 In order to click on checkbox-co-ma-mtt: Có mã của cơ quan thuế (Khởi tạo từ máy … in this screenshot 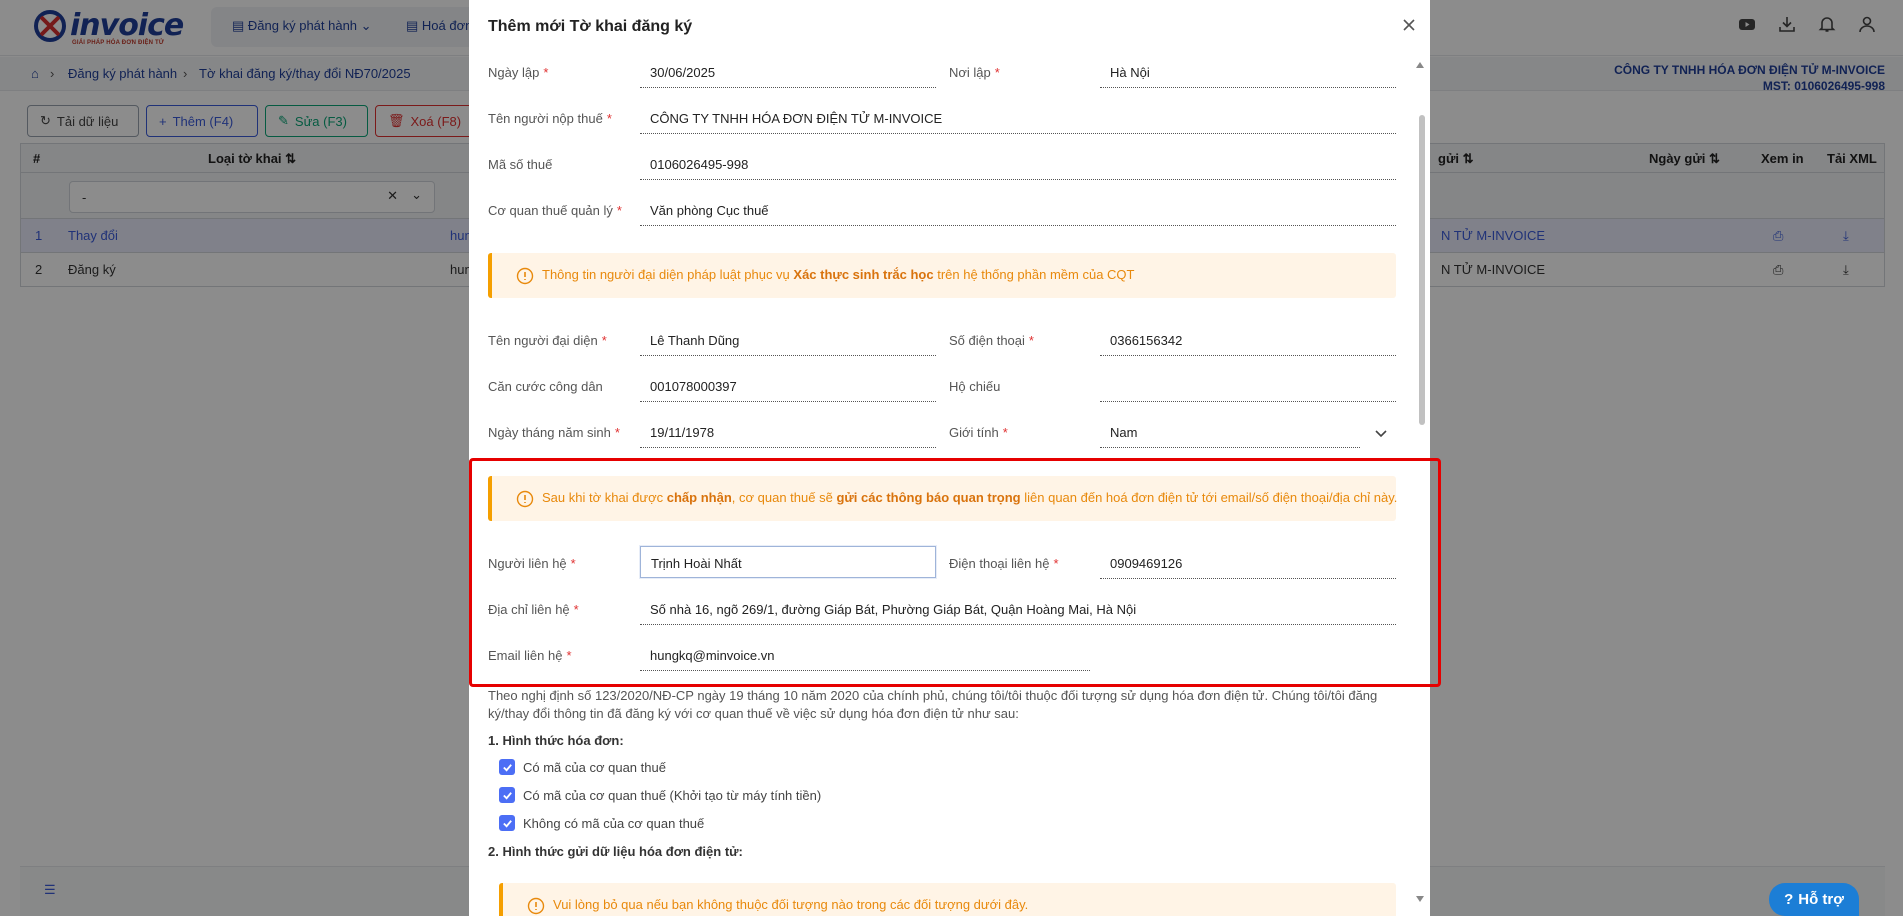, I will do `click(660, 795)`.